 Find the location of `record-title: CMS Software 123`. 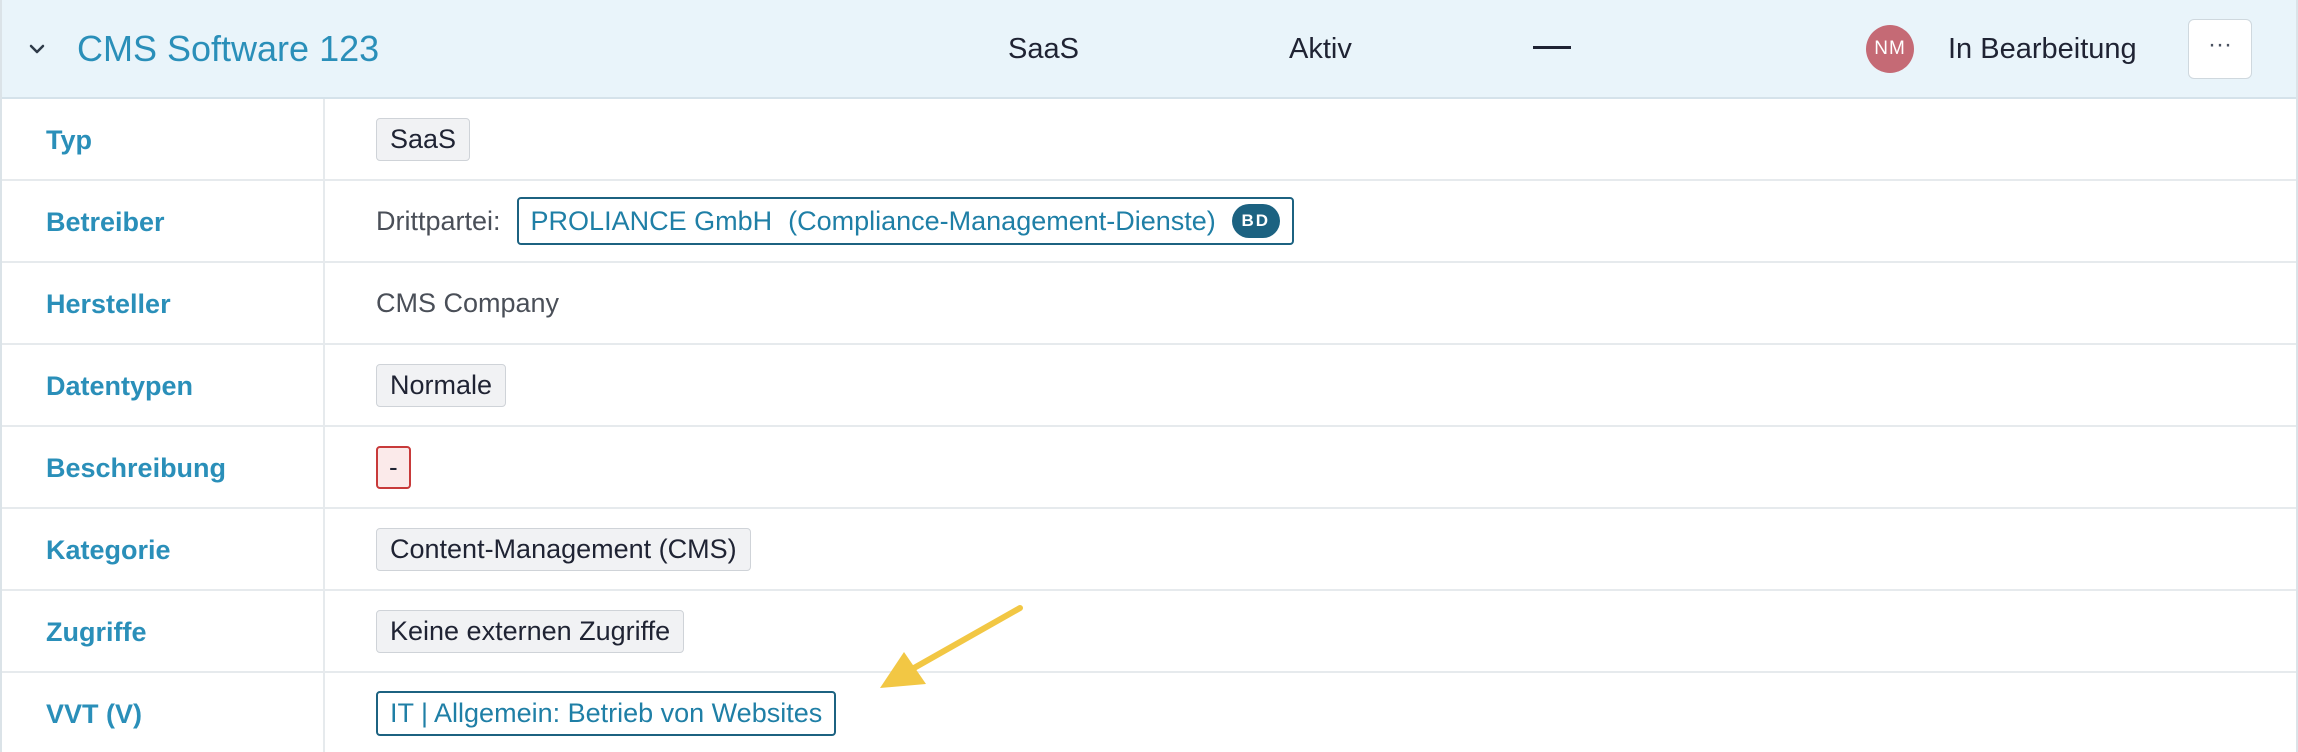

record-title: CMS Software 123 is located at coordinates (228, 49).